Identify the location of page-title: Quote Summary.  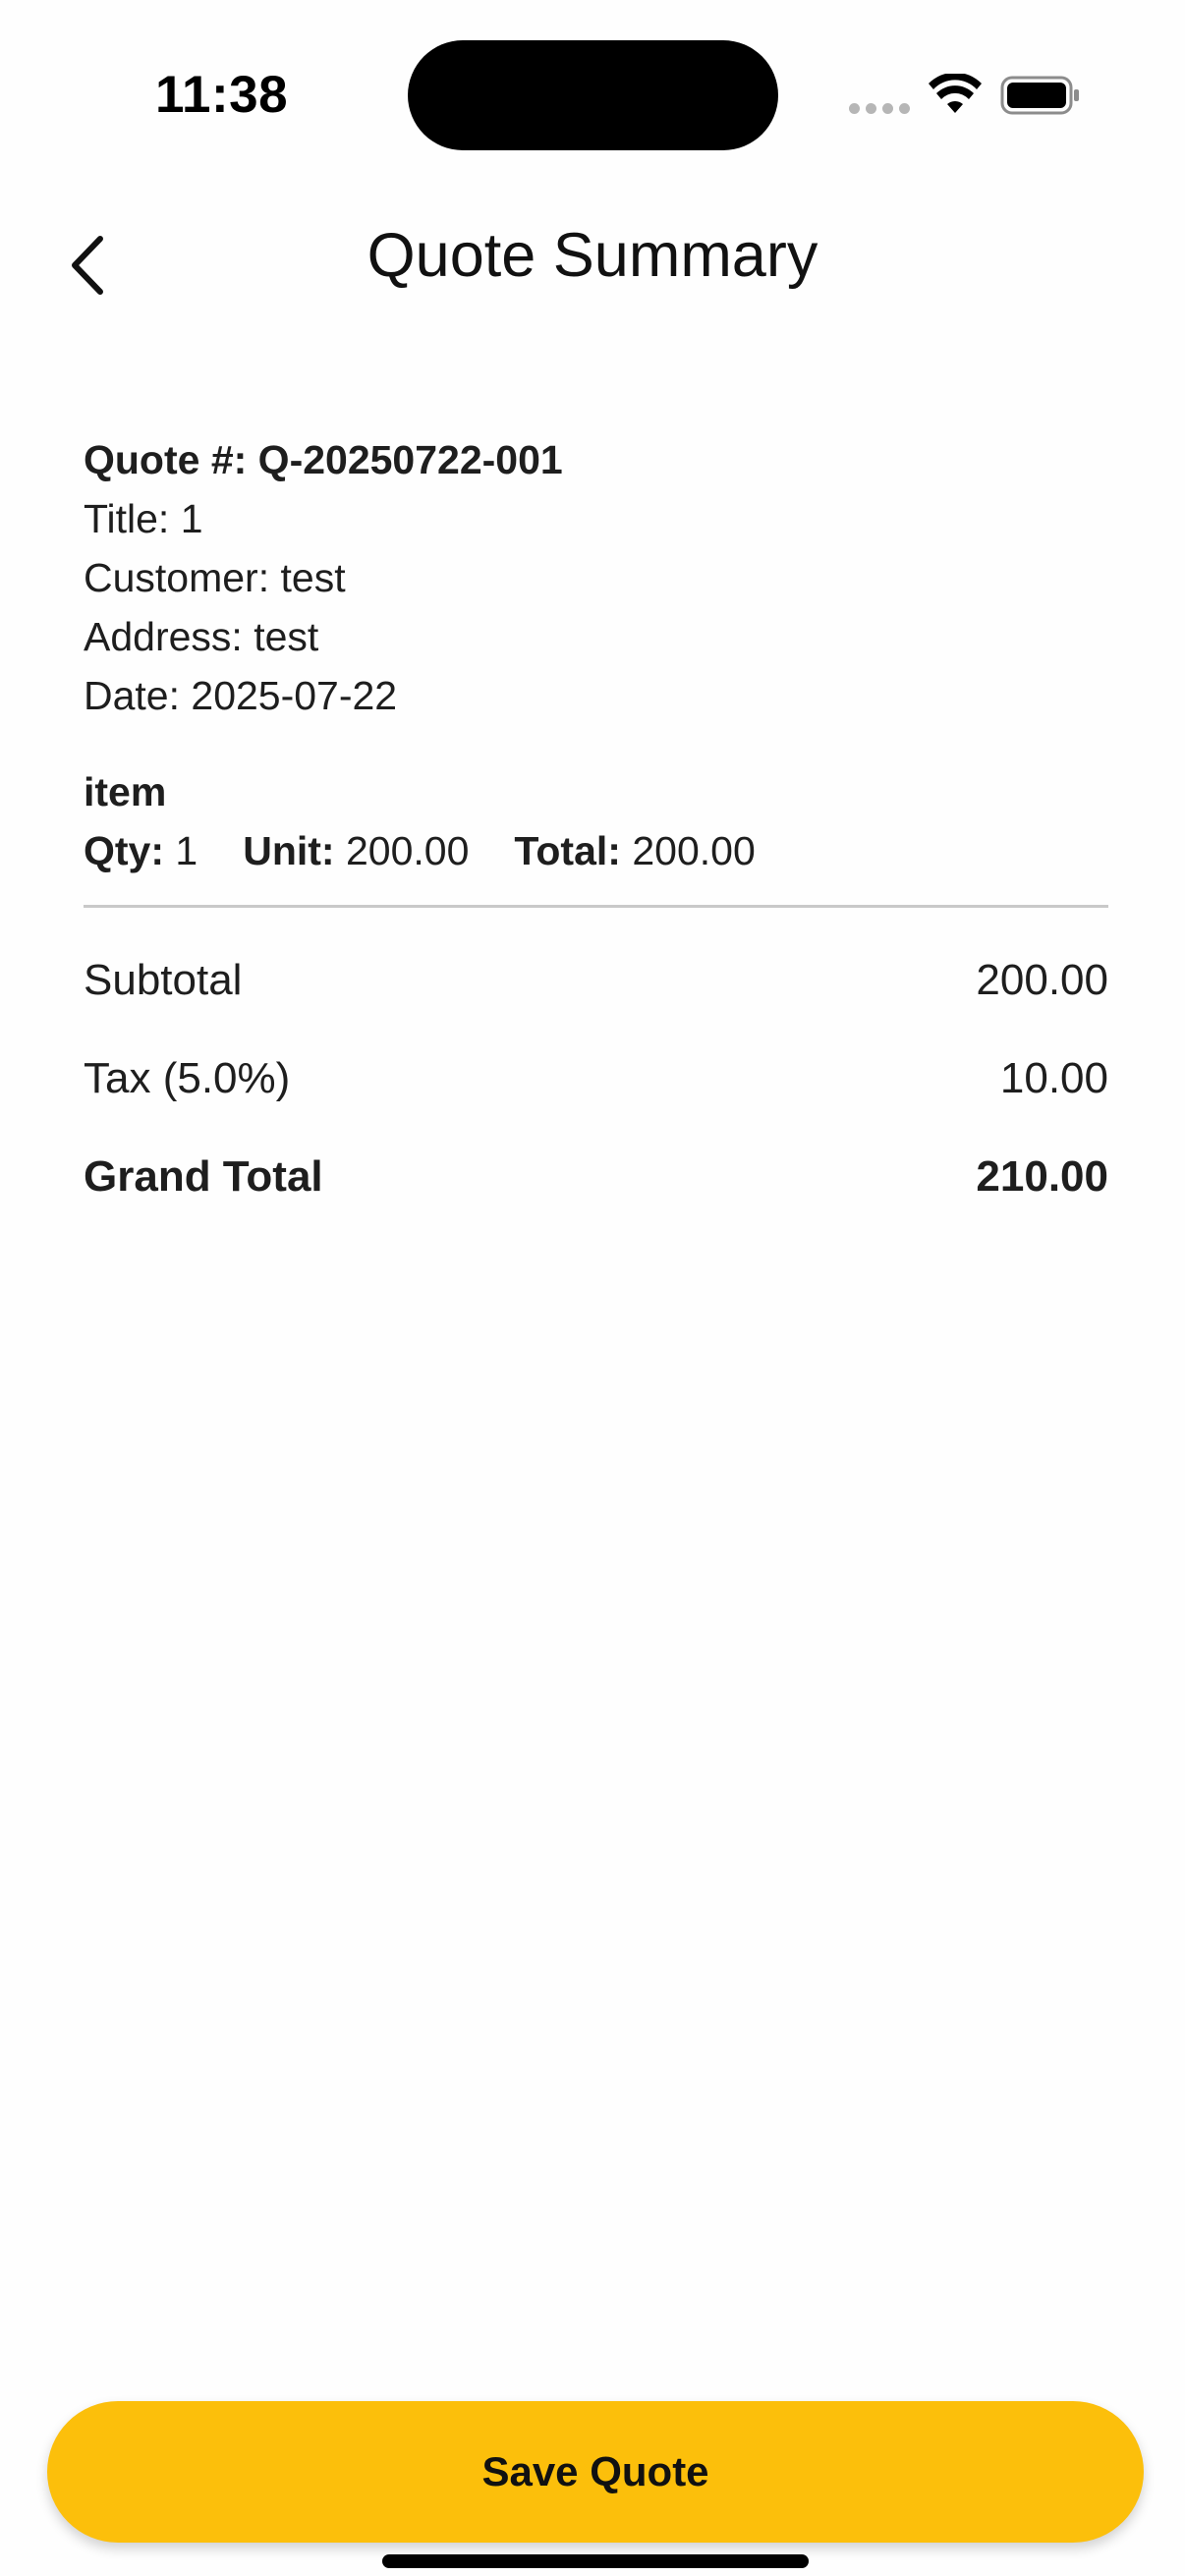
(592, 255).